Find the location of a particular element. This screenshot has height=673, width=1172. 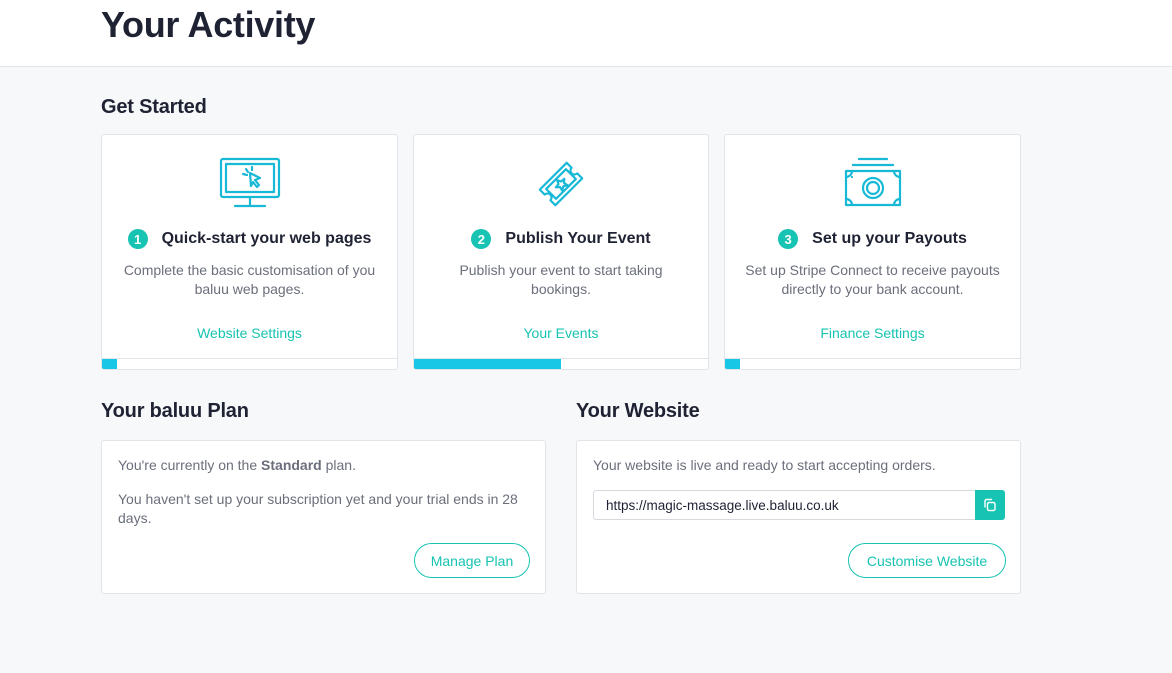

your-events-link: Your Events is located at coordinates (561, 333).